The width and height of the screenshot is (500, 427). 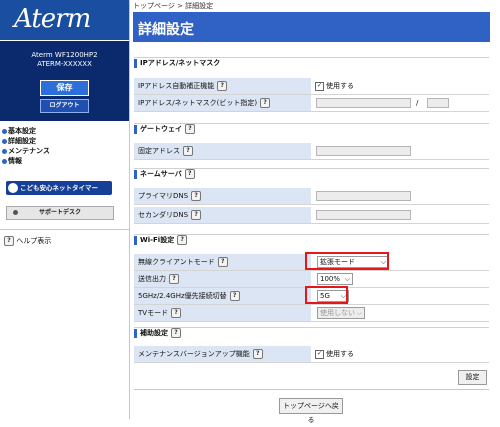 What do you see at coordinates (64, 229) in the screenshot?
I see `sidebar-divider` at bounding box center [64, 229].